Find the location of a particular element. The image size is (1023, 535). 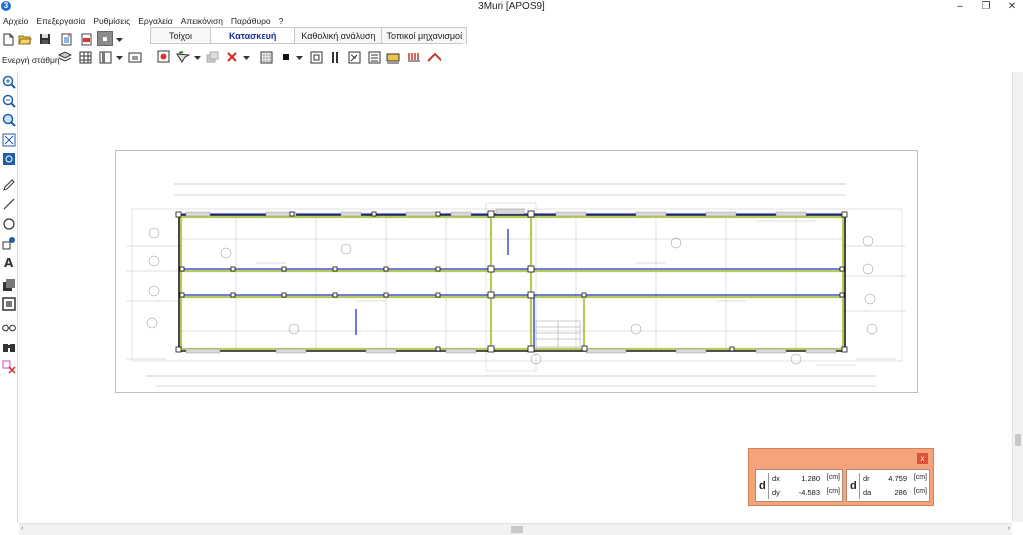

svg-text: A is located at coordinates (9, 262).